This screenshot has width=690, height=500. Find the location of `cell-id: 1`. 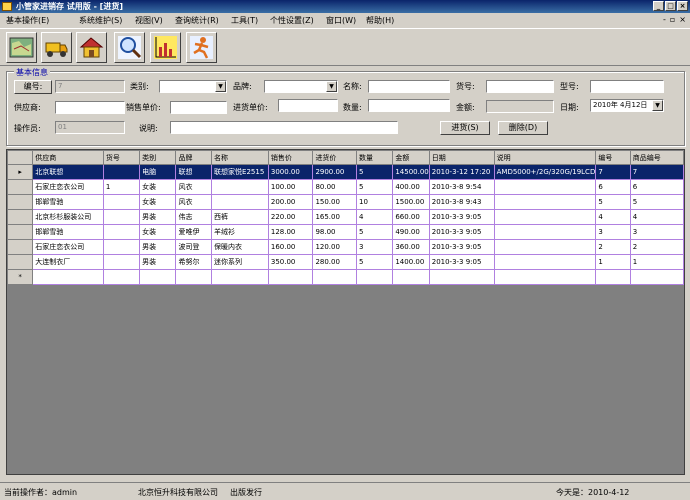

cell-id: 1 is located at coordinates (613, 262).